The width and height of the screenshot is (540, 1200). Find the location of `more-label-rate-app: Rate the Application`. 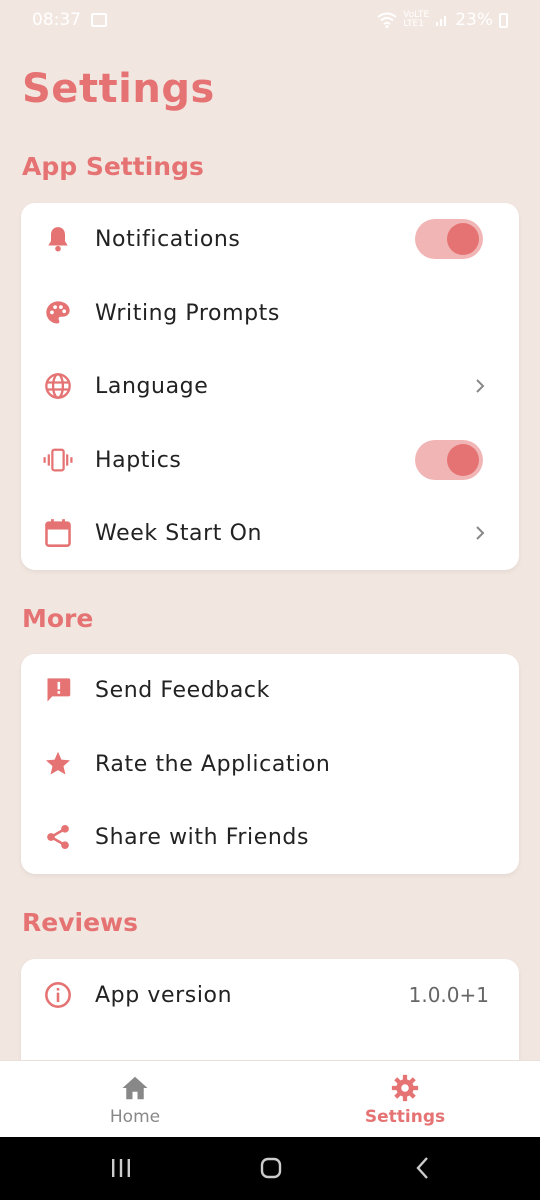

more-label-rate-app: Rate the Application is located at coordinates (213, 764).